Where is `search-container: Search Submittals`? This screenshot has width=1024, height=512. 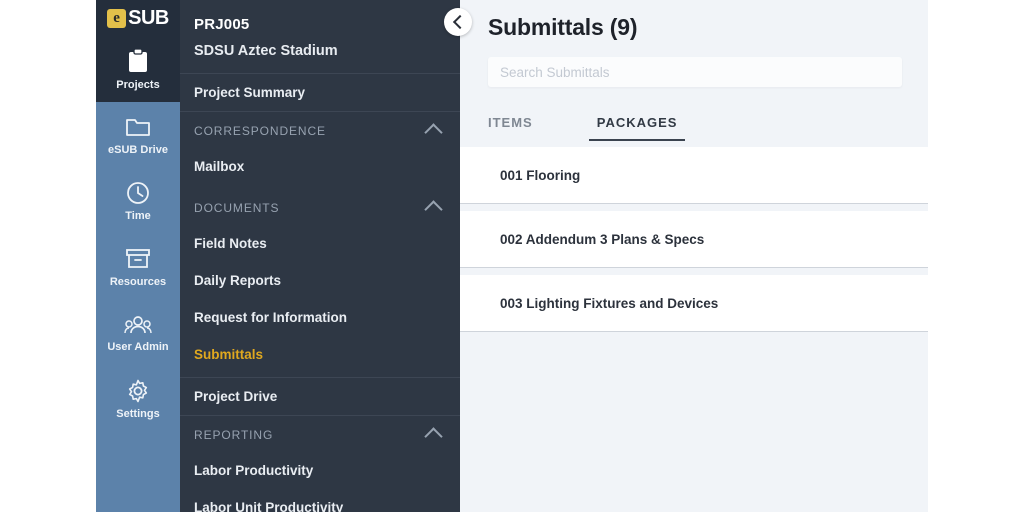 search-container: Search Submittals is located at coordinates (694, 64).